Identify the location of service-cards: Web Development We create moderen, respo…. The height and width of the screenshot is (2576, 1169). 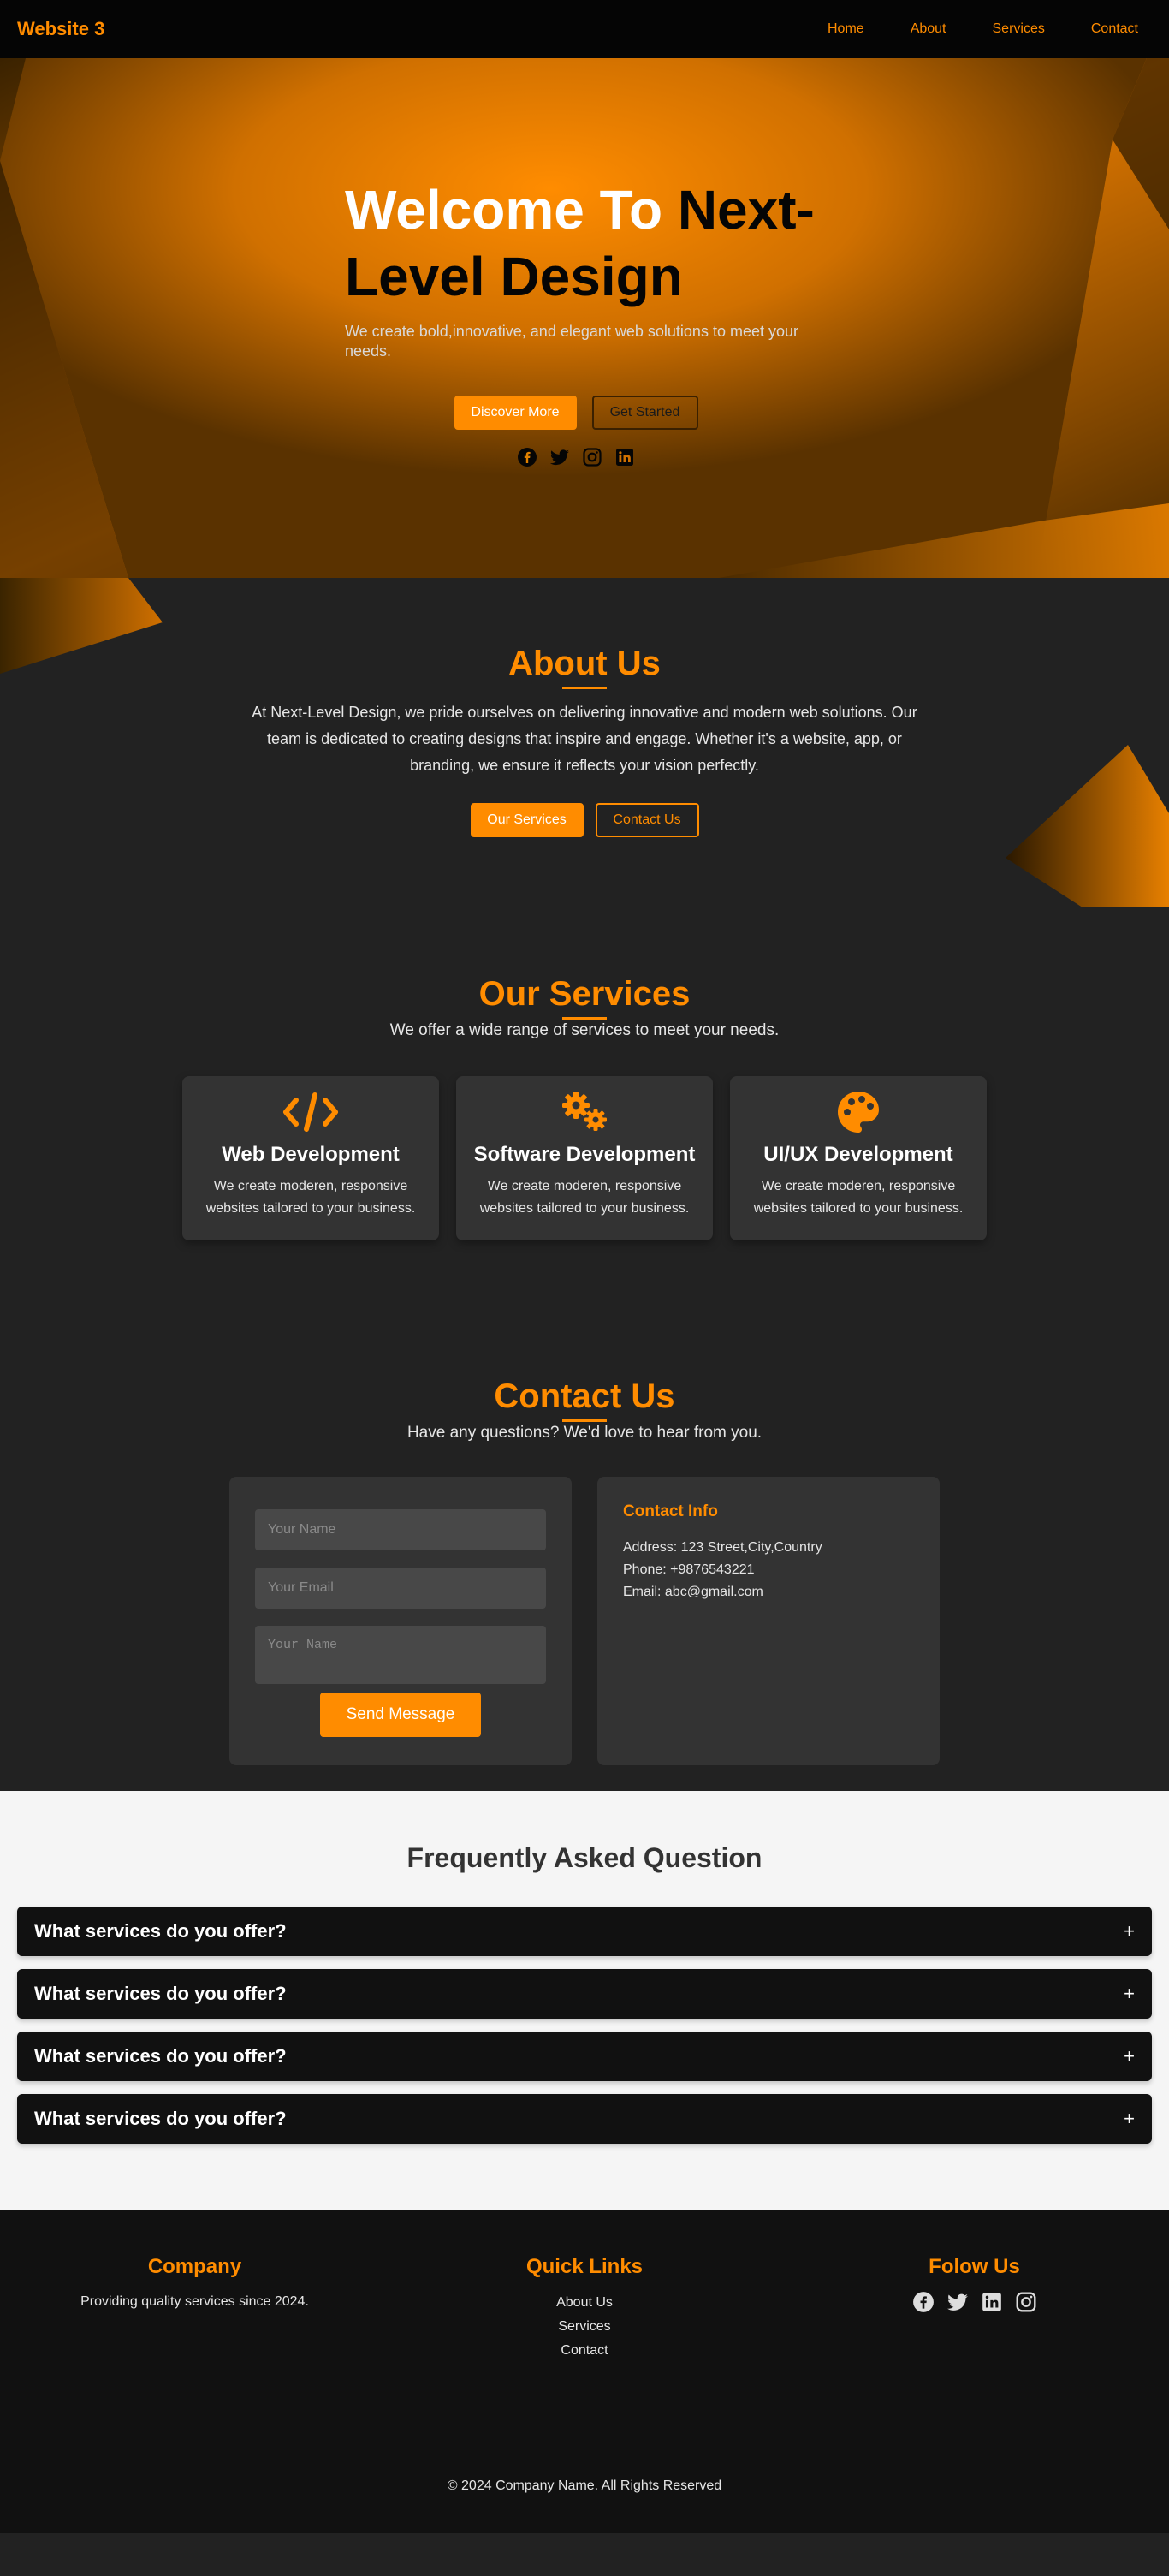
(584, 1158).